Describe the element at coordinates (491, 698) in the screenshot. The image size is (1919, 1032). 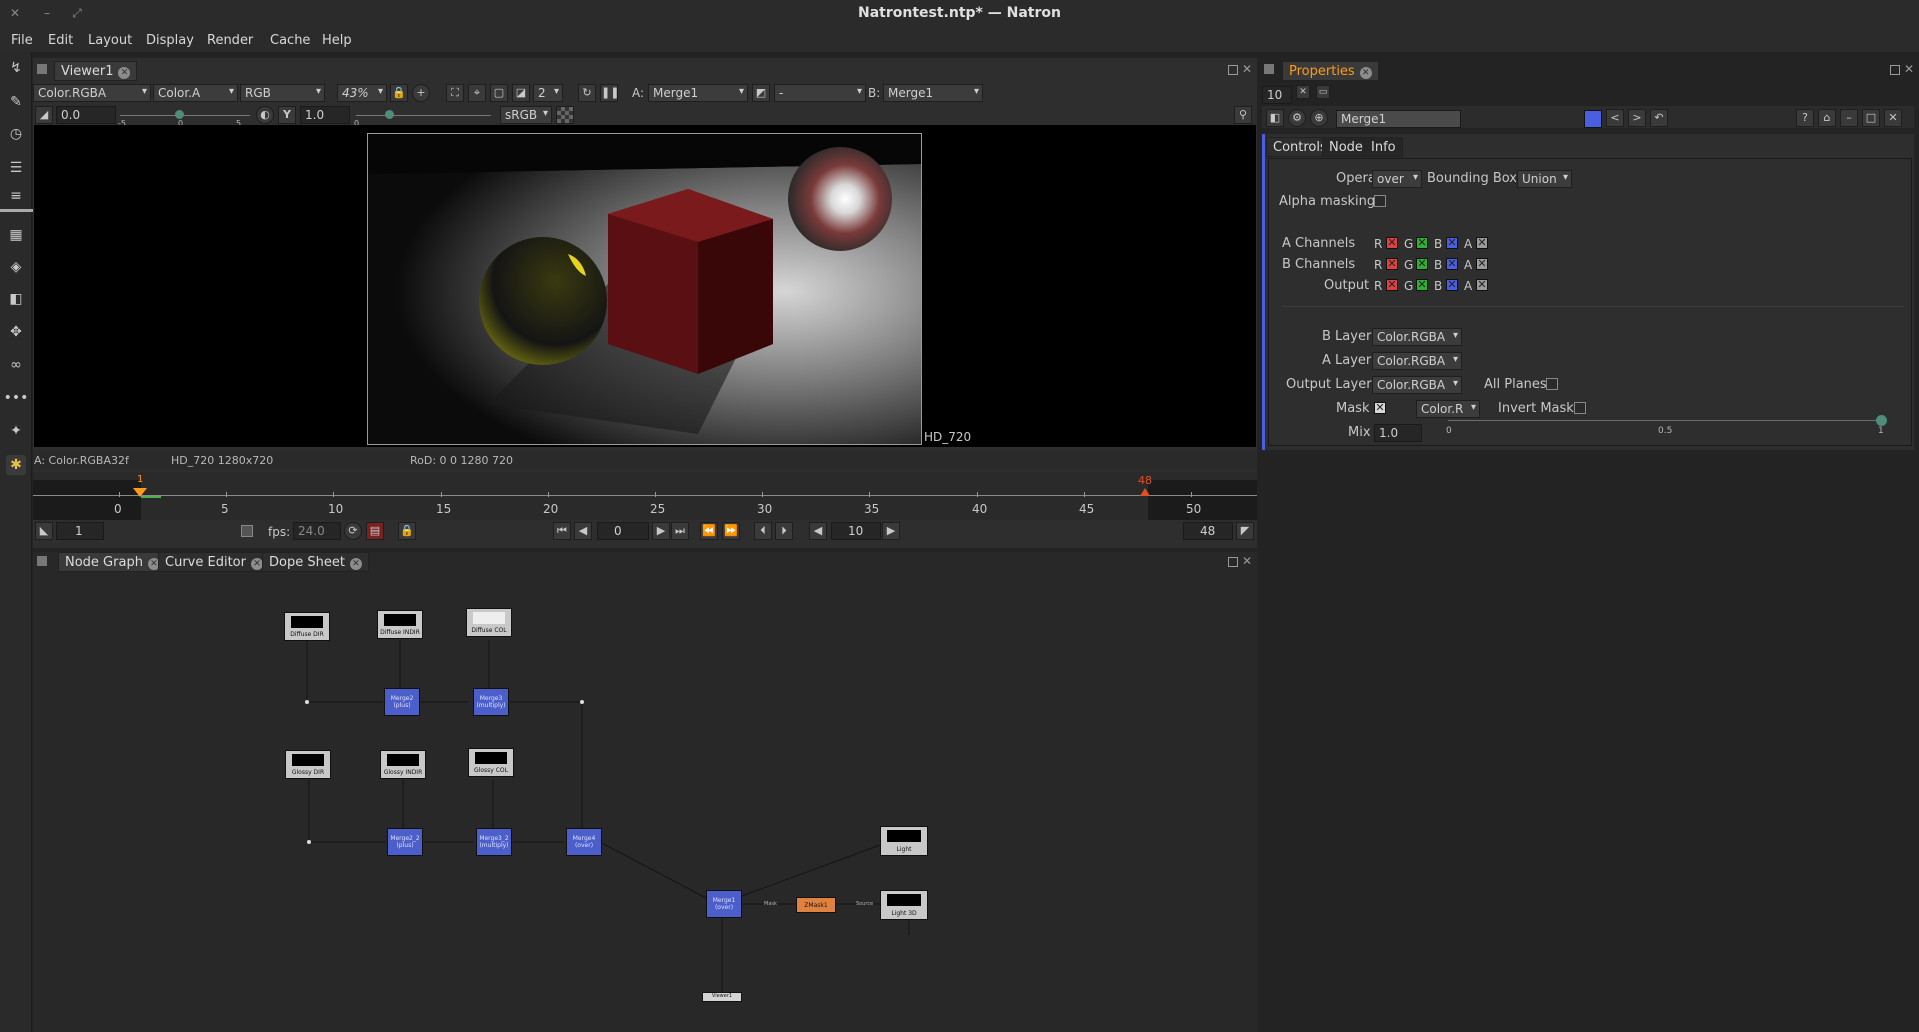
I see `node-label: Merge3` at that location.